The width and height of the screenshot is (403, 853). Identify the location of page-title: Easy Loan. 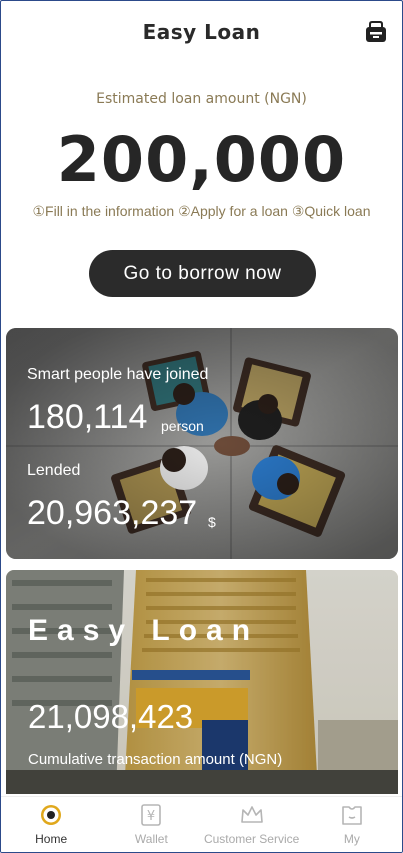
(201, 32).